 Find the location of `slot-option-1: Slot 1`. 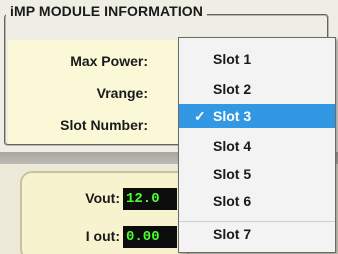

slot-option-1: Slot 1 is located at coordinates (257, 59).